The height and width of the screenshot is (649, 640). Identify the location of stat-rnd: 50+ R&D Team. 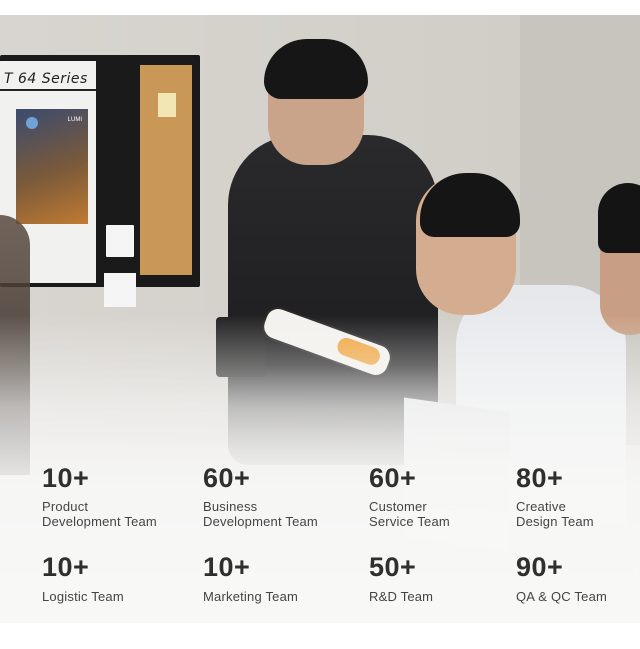
(401, 578).